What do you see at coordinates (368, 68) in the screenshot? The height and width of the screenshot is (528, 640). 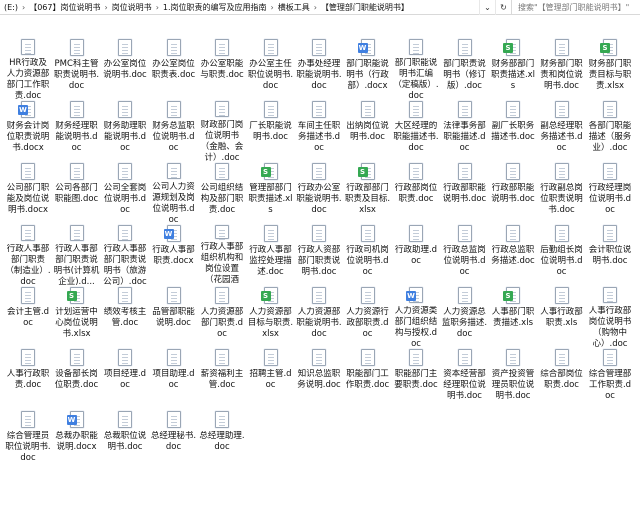 I see `file-item: W 部门职能说明书（行政部）.docx` at bounding box center [368, 68].